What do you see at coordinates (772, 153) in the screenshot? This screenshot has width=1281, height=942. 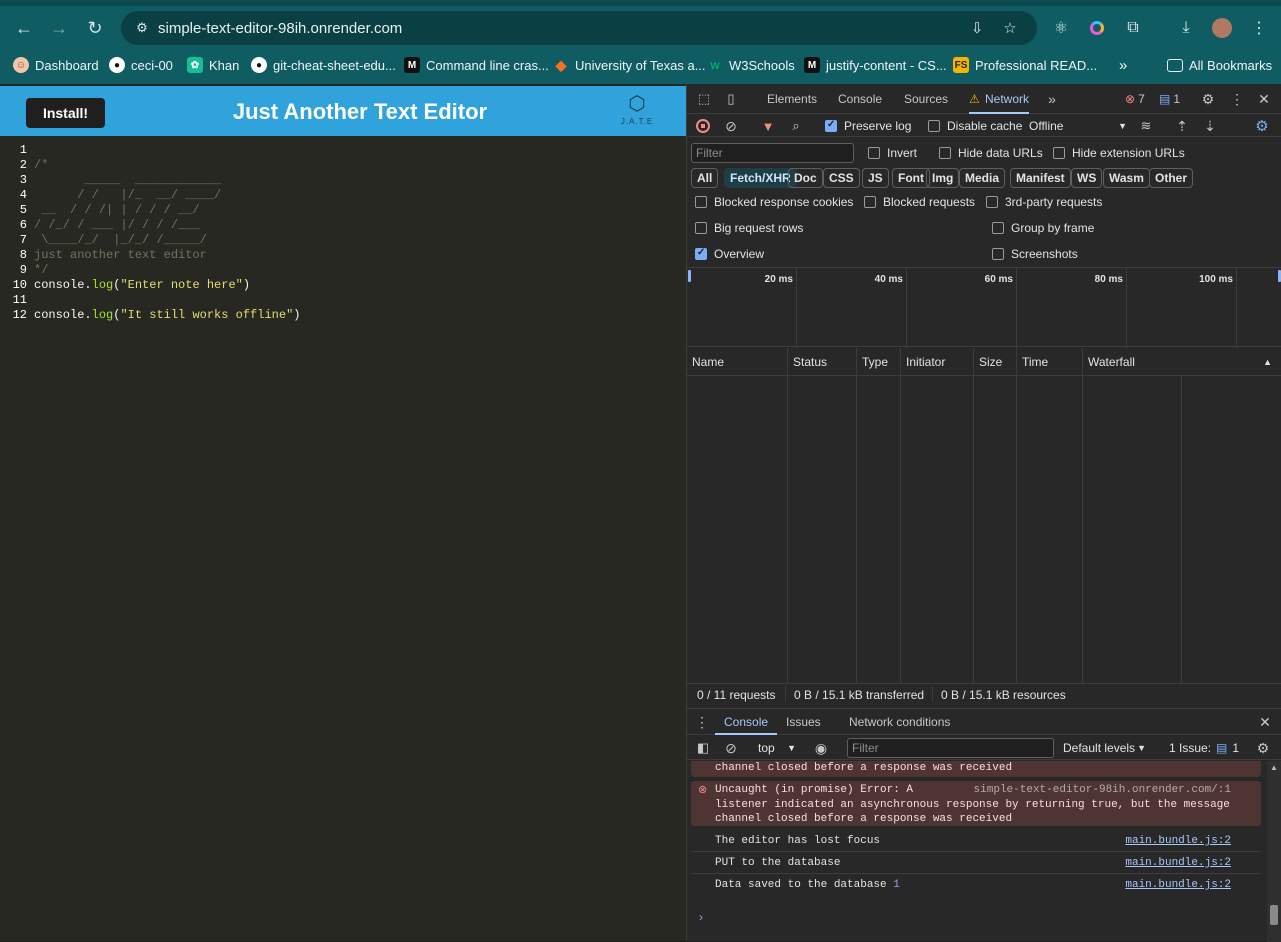 I see `filter-input: Filter` at bounding box center [772, 153].